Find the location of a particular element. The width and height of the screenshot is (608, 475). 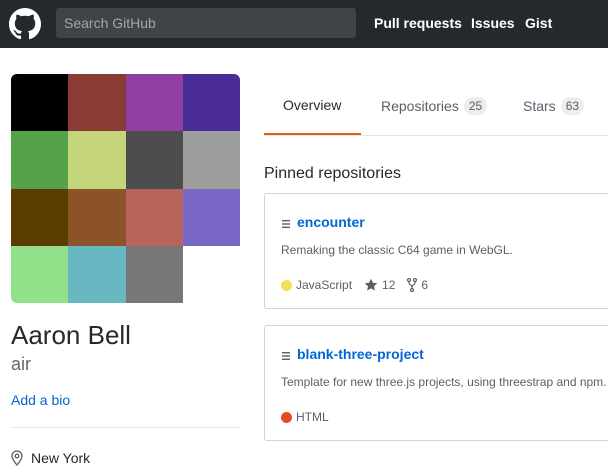

nav-issues: Issues is located at coordinates (493, 23).